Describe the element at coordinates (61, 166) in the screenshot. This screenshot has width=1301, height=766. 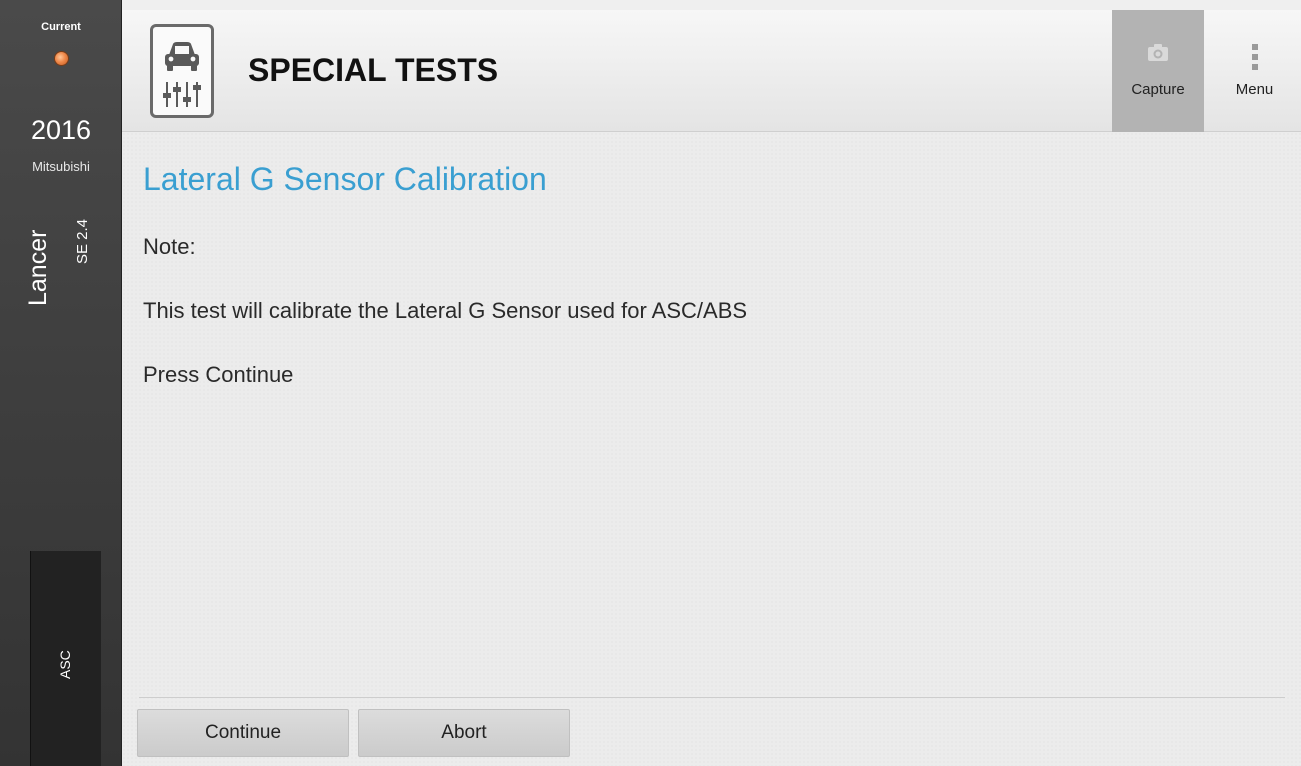
I see `vehicle-make: Mitsubishi` at that location.